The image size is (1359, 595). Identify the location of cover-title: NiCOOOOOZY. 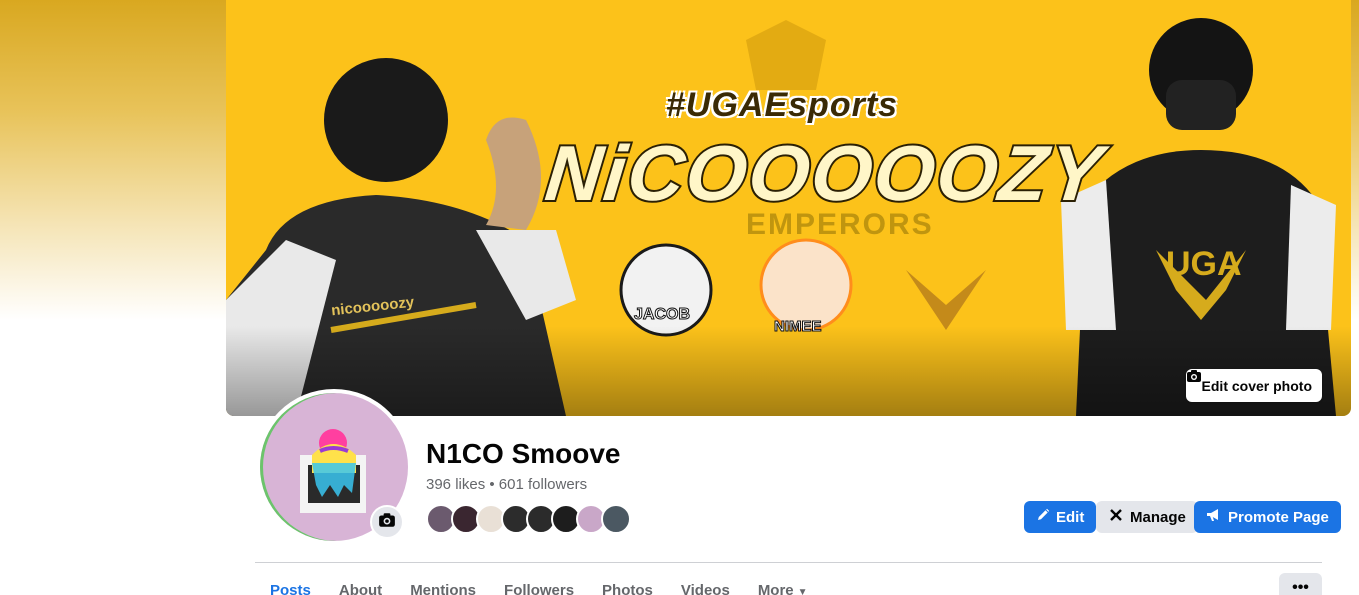
(824, 173).